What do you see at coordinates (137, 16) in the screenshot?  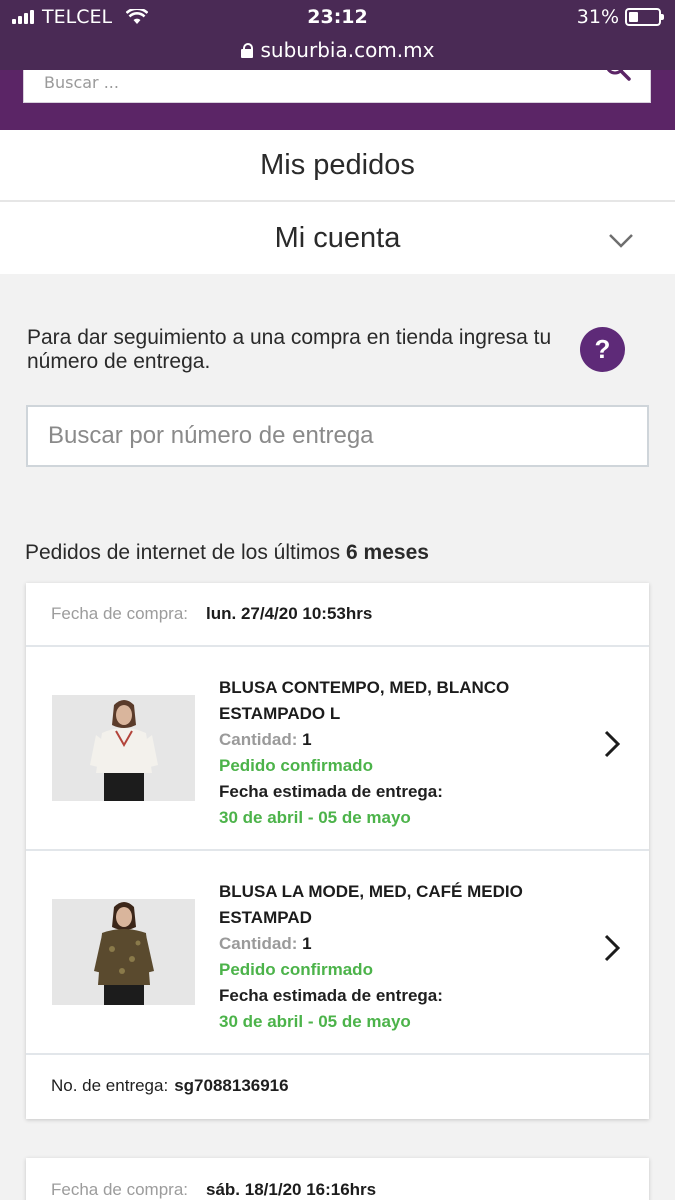 I see `wifi-icon` at bounding box center [137, 16].